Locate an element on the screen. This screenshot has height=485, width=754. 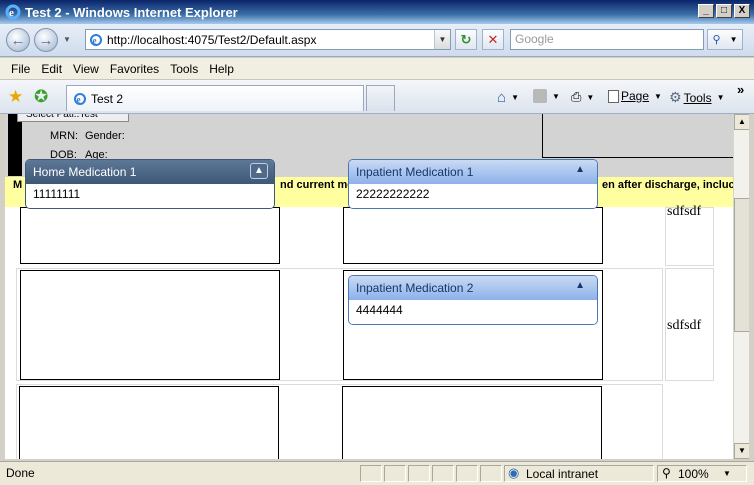
window-title: Test 2 - Windows Internet Explorer is located at coordinates (131, 12).